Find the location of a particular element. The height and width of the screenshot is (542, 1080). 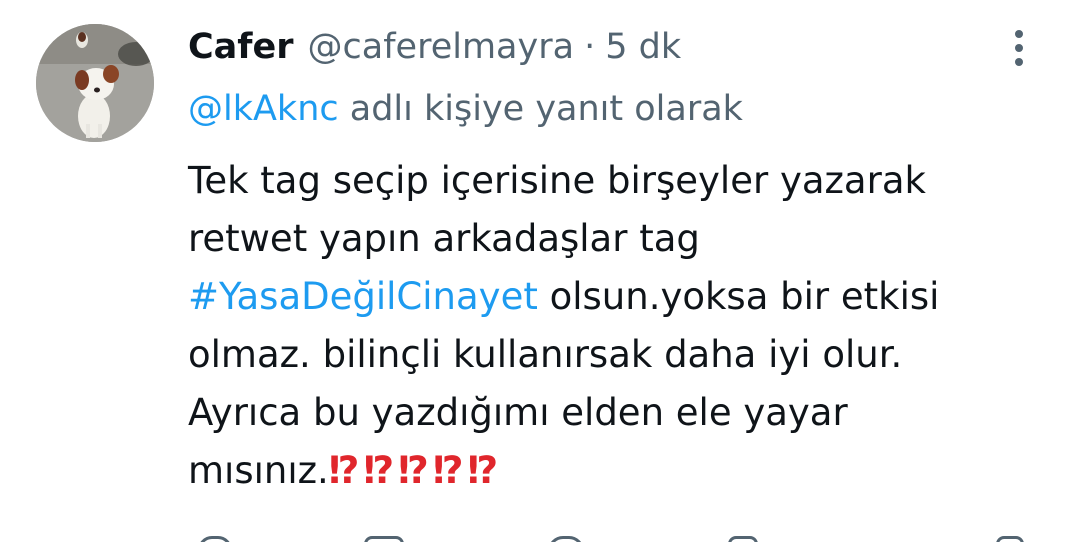

timestamp: 5 dk is located at coordinates (643, 47).